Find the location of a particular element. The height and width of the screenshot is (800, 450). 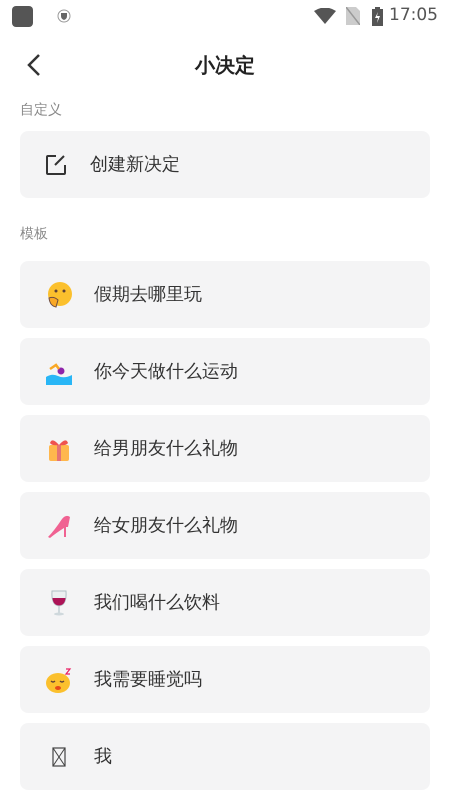

template-item: 给男朋友什么礼物 is located at coordinates (225, 448).